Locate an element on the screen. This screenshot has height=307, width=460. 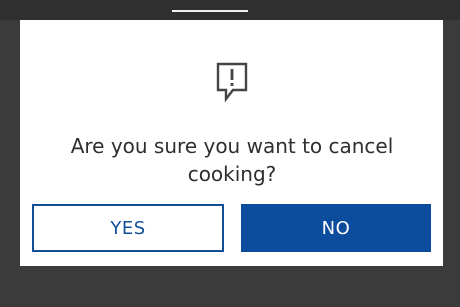
yes-button: YES is located at coordinates (128, 228).